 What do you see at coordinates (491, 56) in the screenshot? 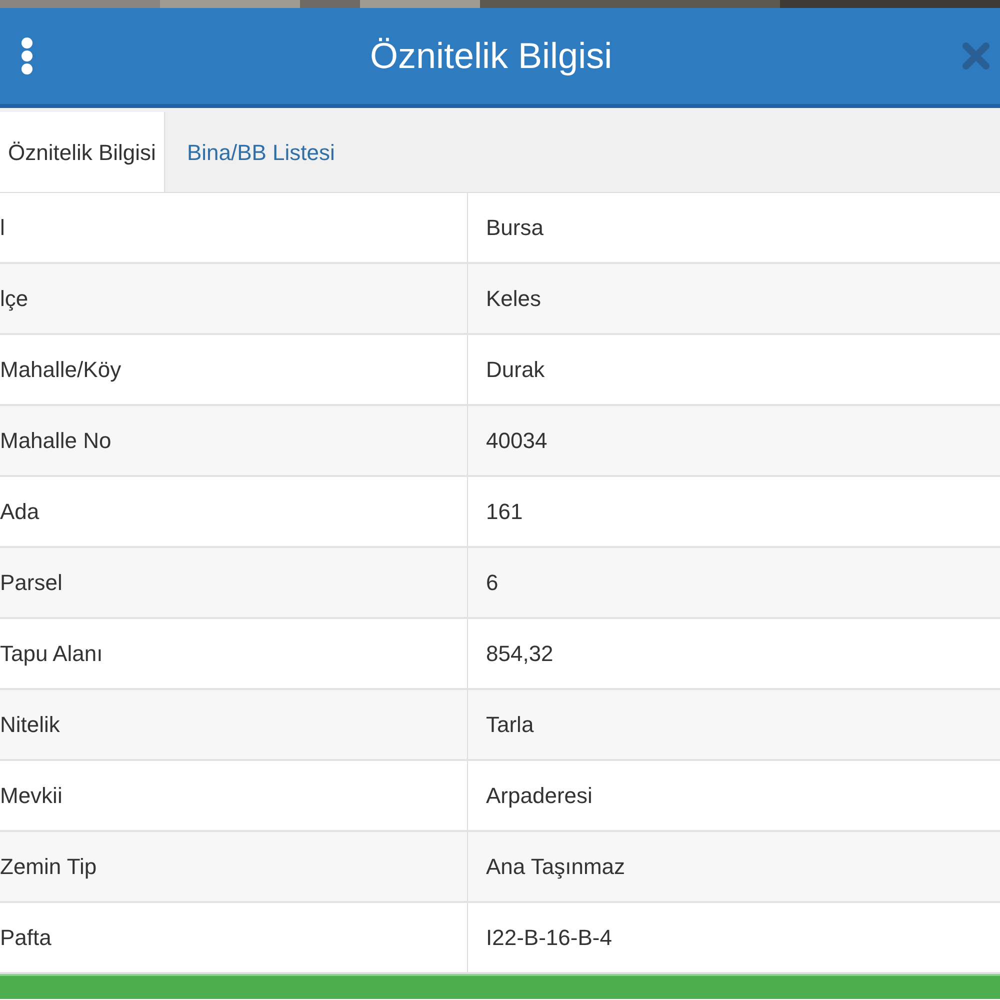
I see `dialog-title: Öznitelik Bilgisi` at bounding box center [491, 56].